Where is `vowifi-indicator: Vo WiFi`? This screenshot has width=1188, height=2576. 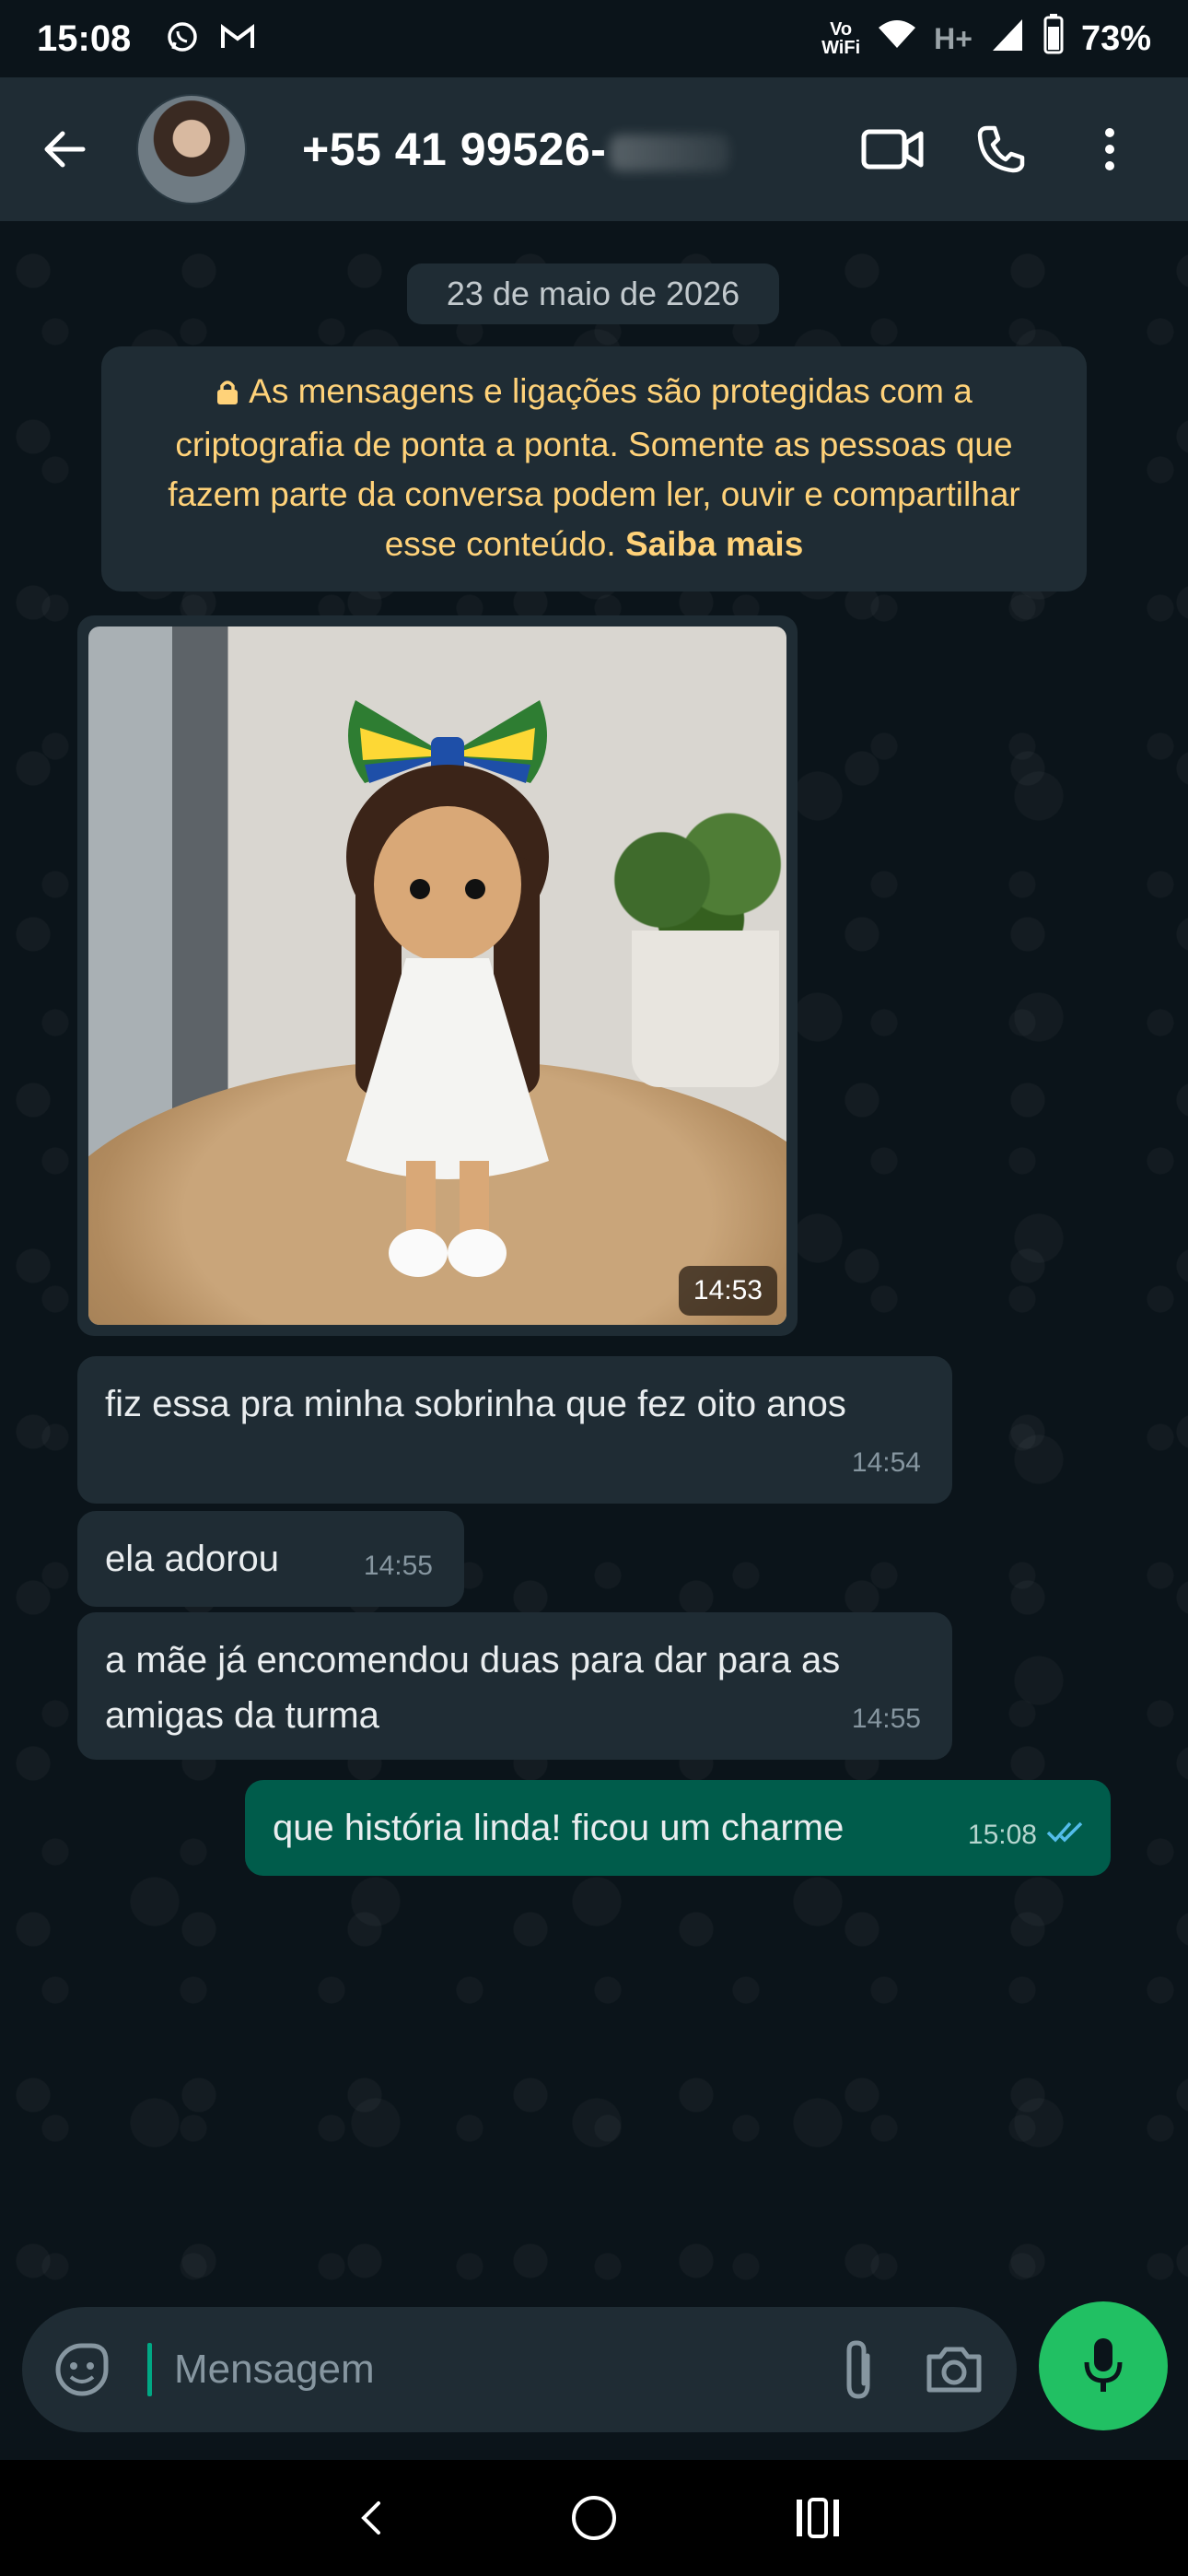
vowifi-indicator: Vo WiFi is located at coordinates (841, 38).